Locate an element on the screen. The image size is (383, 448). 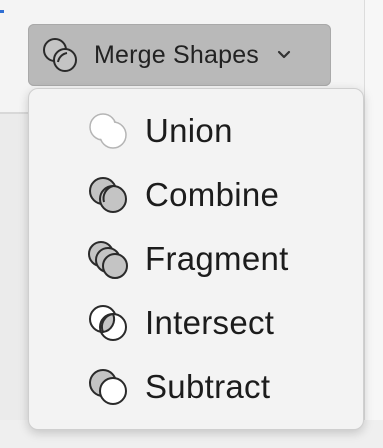
menu-item-union: Union is located at coordinates (196, 131).